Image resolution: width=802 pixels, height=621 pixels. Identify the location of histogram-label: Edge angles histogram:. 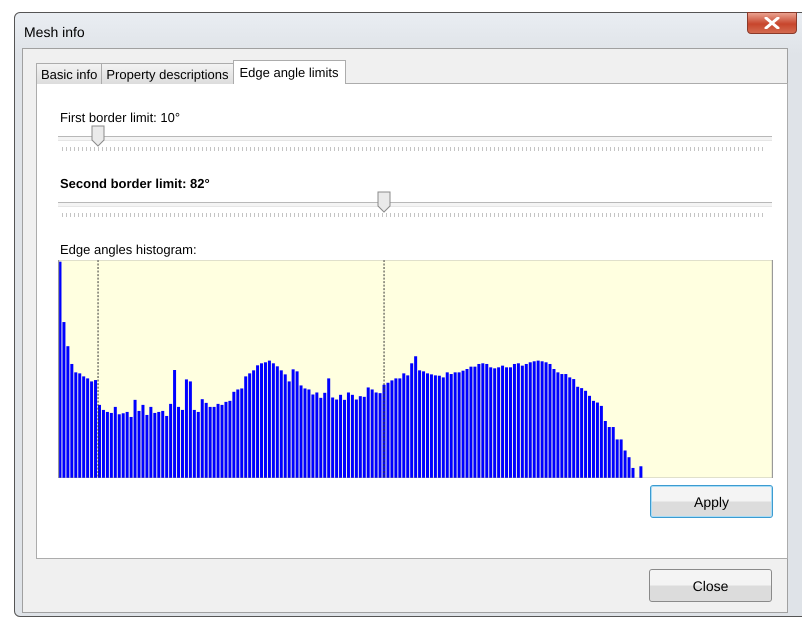
(129, 249).